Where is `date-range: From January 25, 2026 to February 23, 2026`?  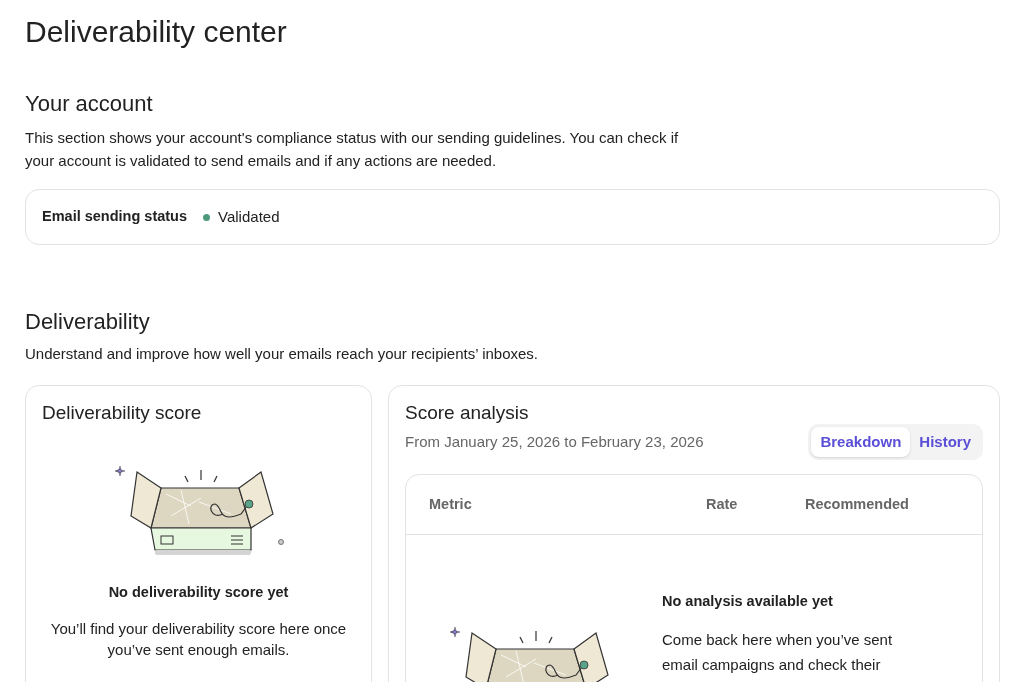 date-range: From January 25, 2026 to February 23, 2026 is located at coordinates (554, 441).